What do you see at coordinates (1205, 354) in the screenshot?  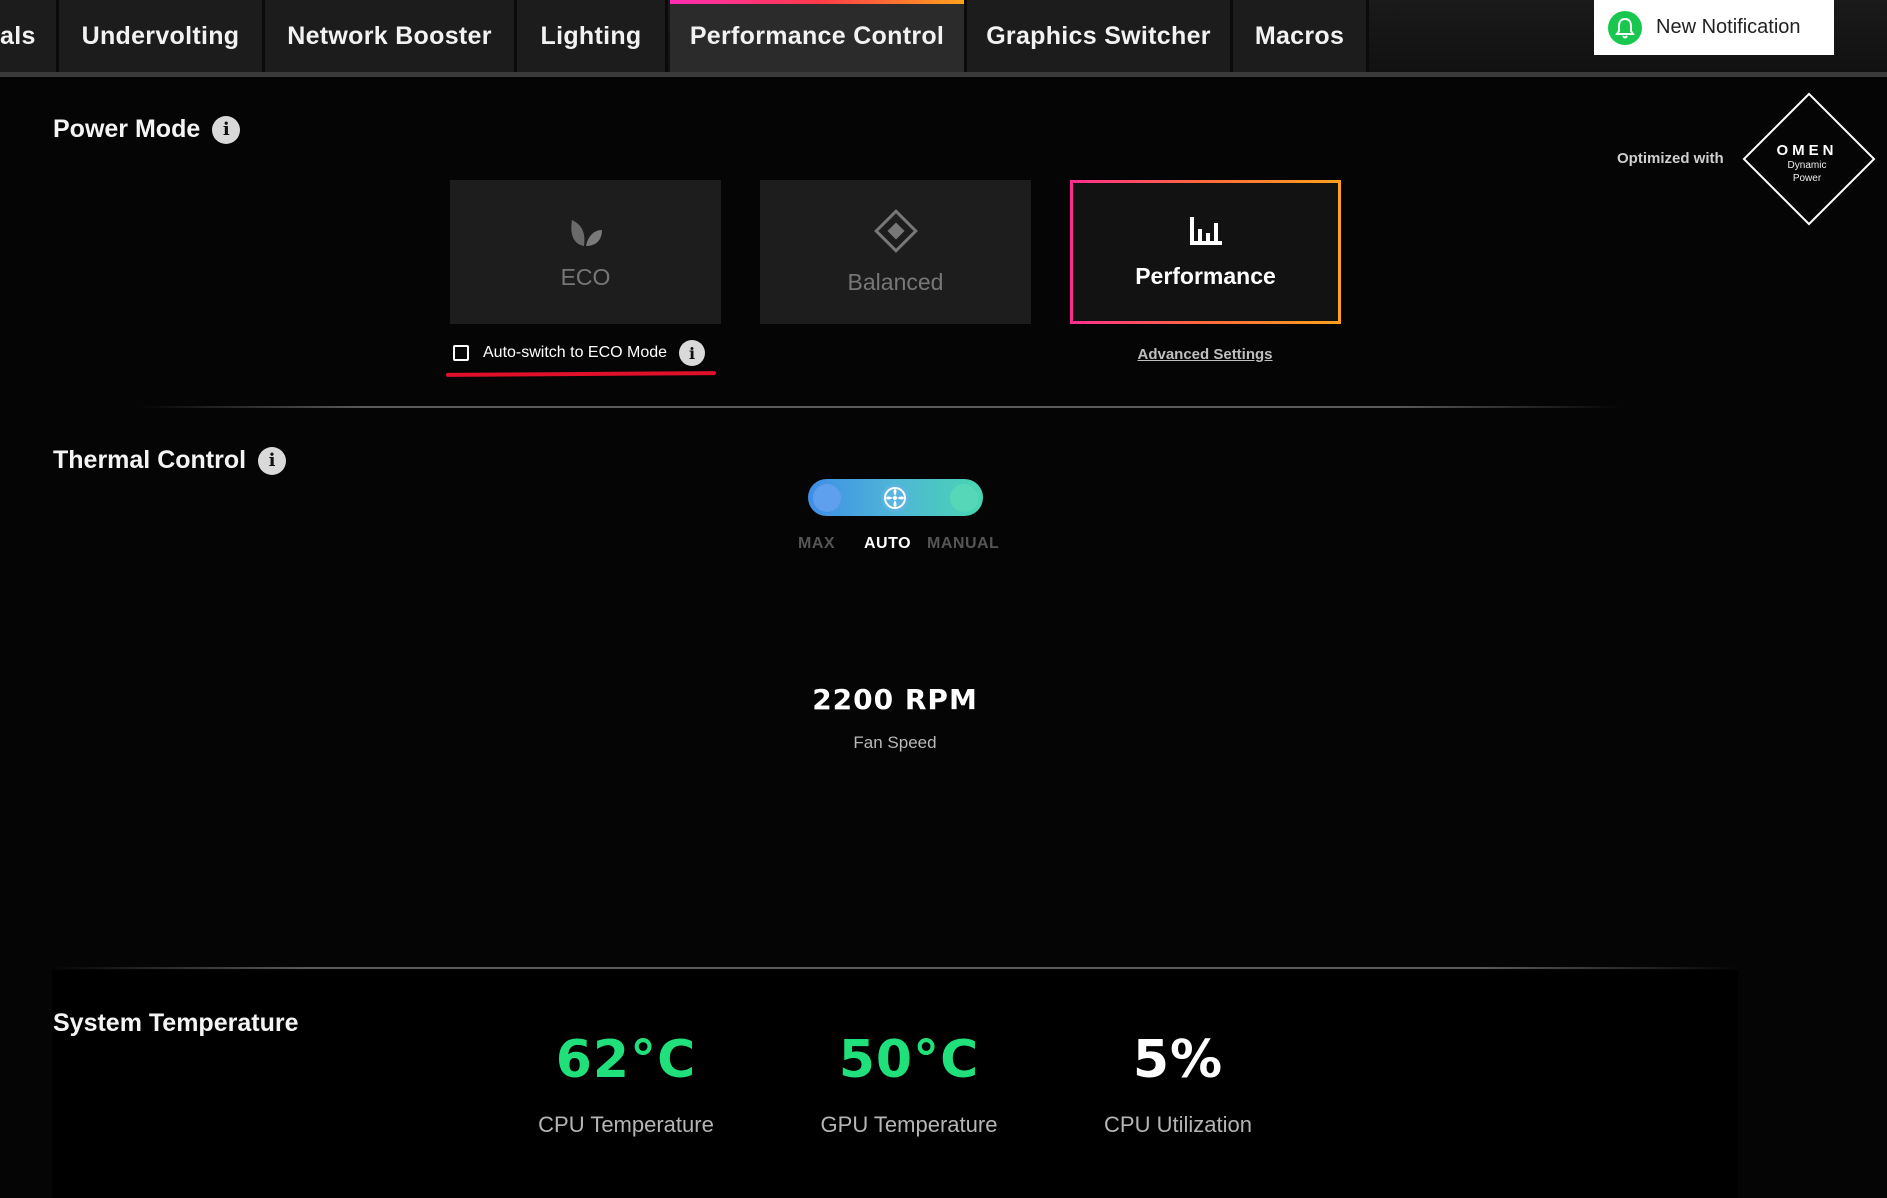 I see `advanced-settings-link: Advanced Settings` at bounding box center [1205, 354].